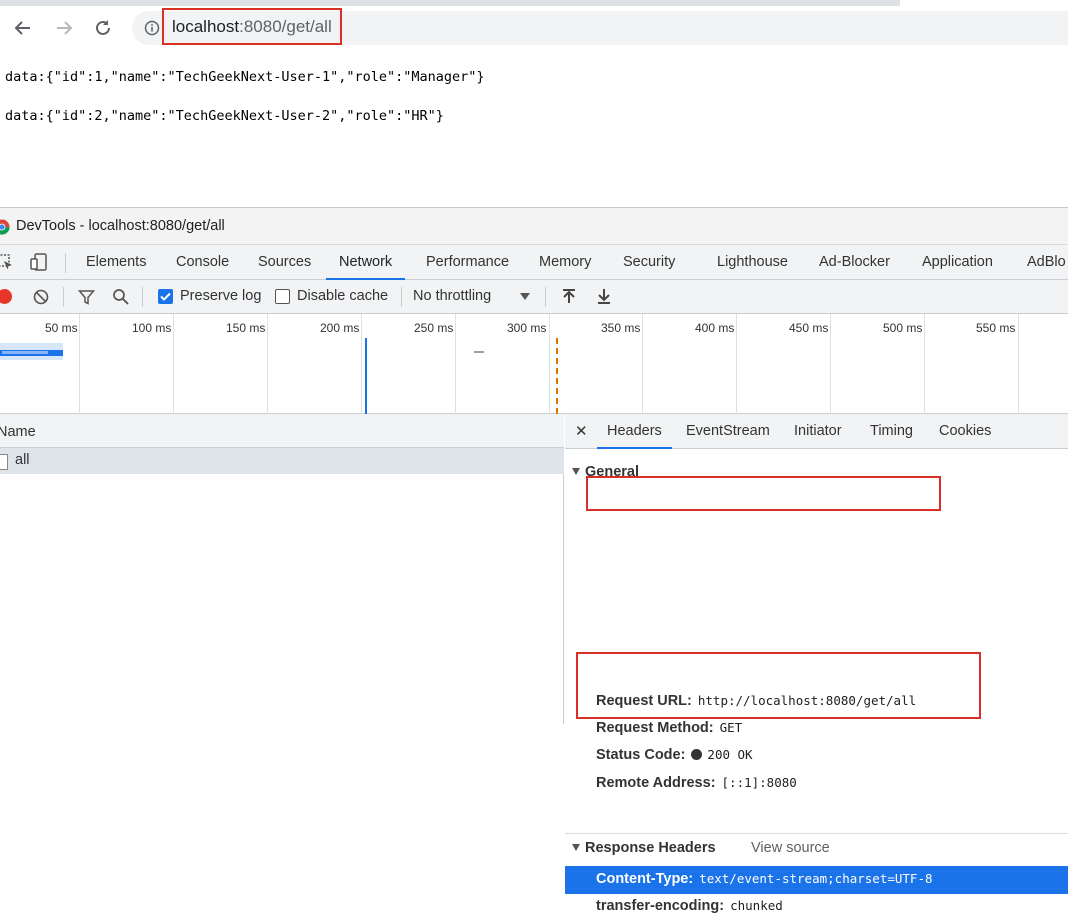 The width and height of the screenshot is (1068, 922). I want to click on close-icon: ✕, so click(581, 431).